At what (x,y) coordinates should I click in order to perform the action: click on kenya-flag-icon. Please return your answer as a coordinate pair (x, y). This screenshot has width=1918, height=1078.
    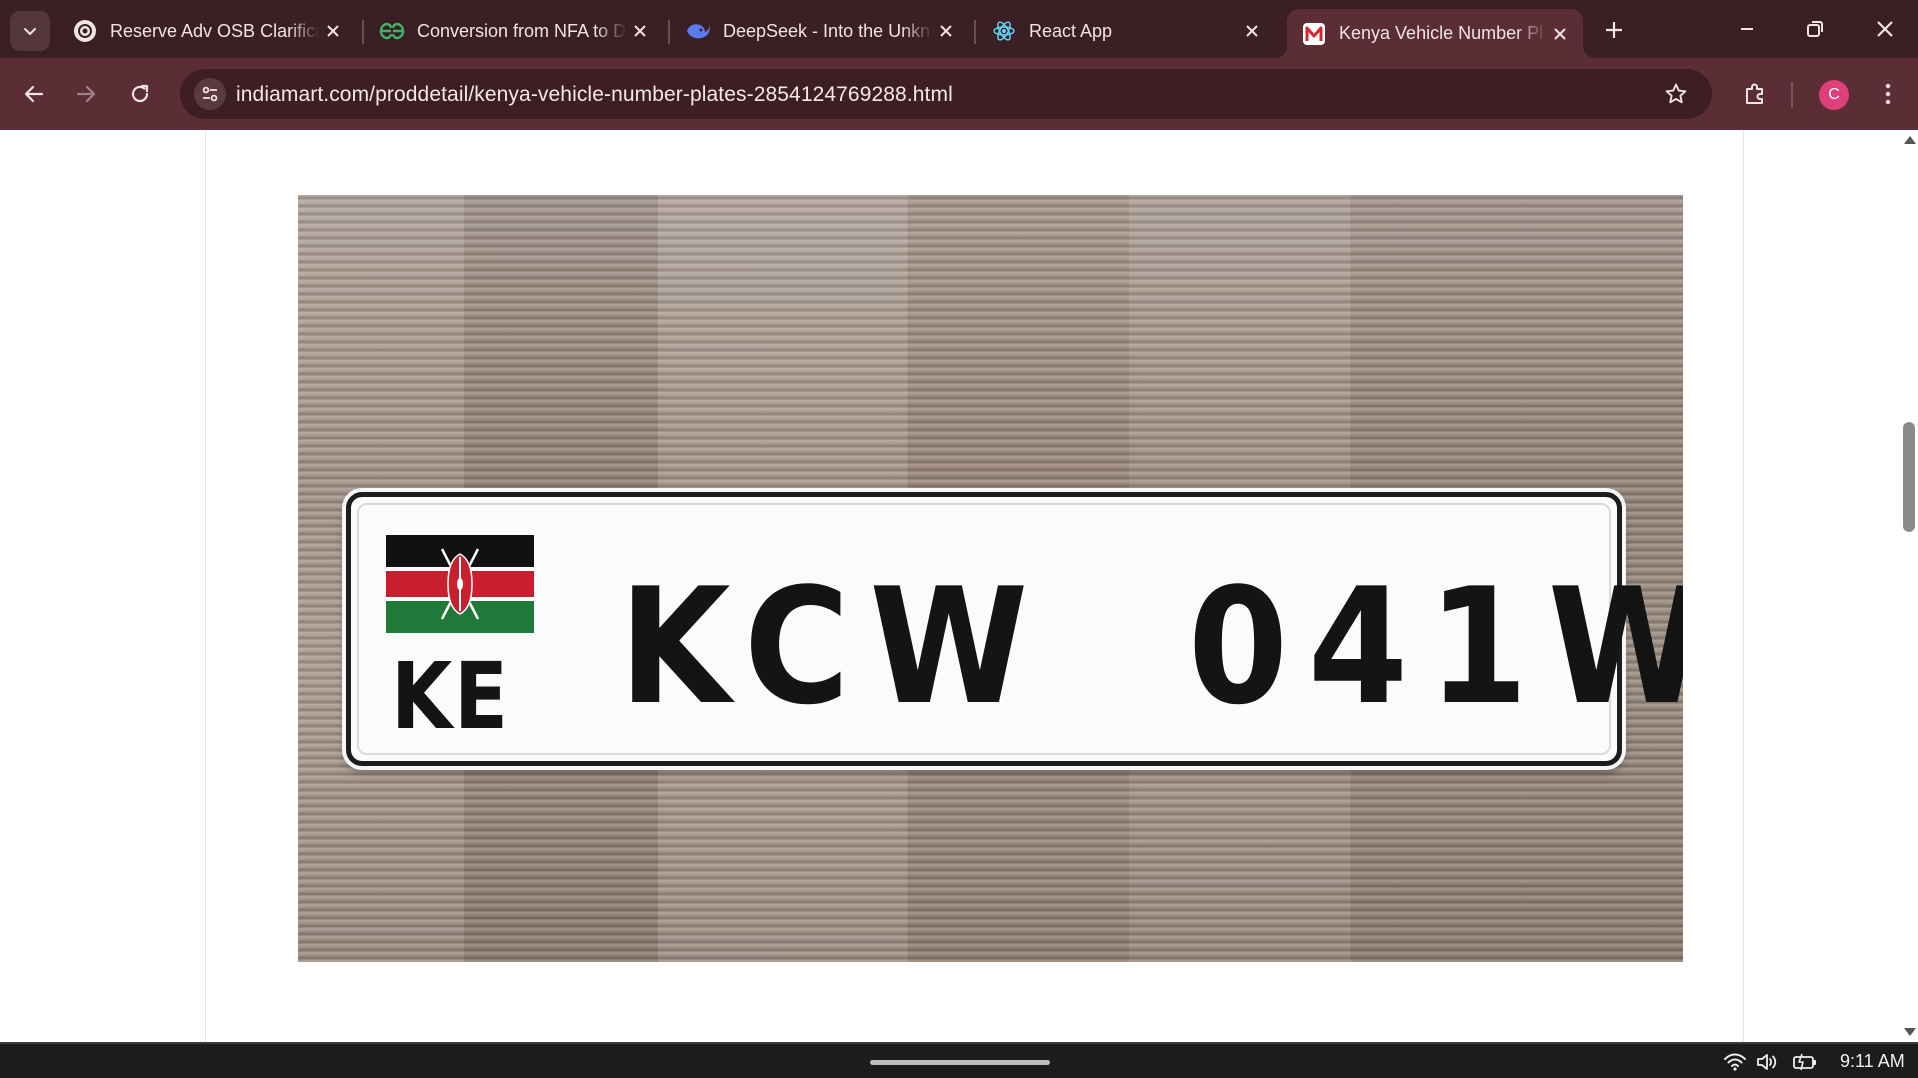
    Looking at the image, I should click on (460, 584).